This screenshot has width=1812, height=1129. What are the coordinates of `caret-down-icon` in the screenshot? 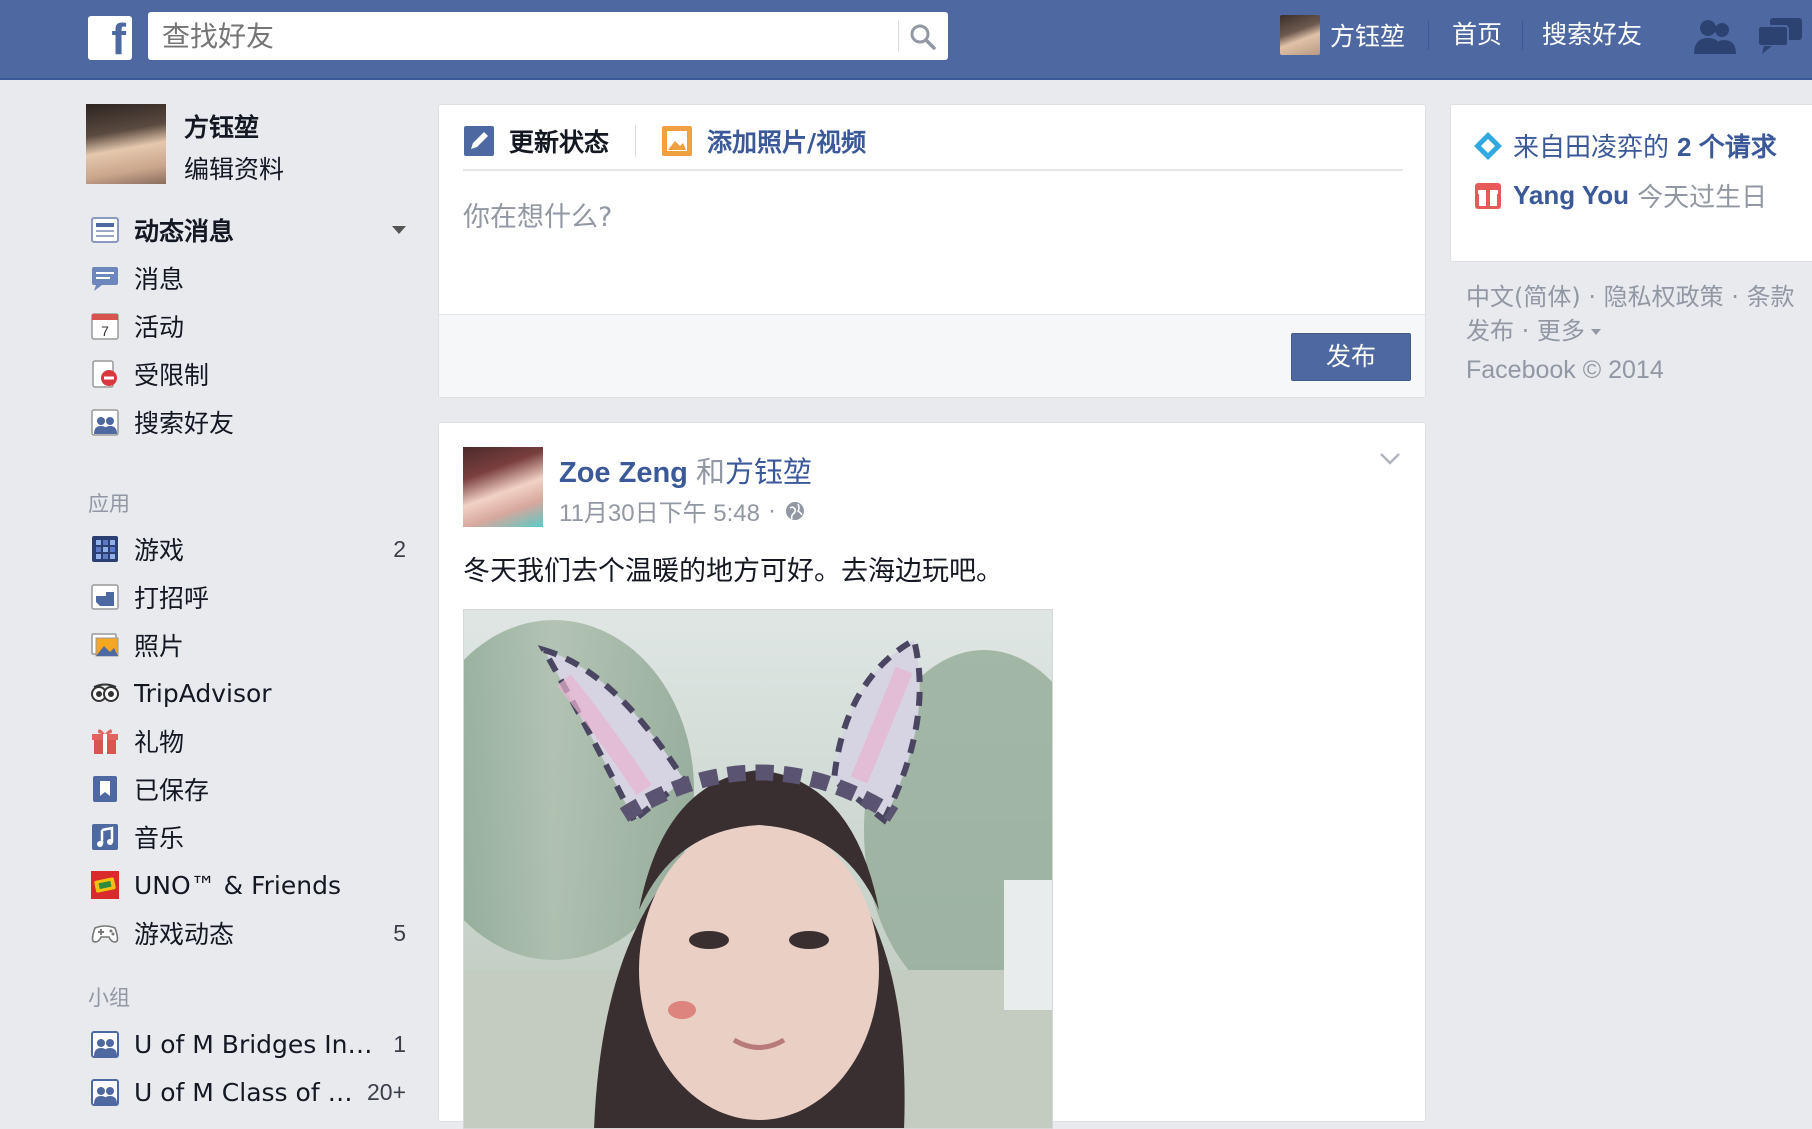 It's located at (1595, 332).